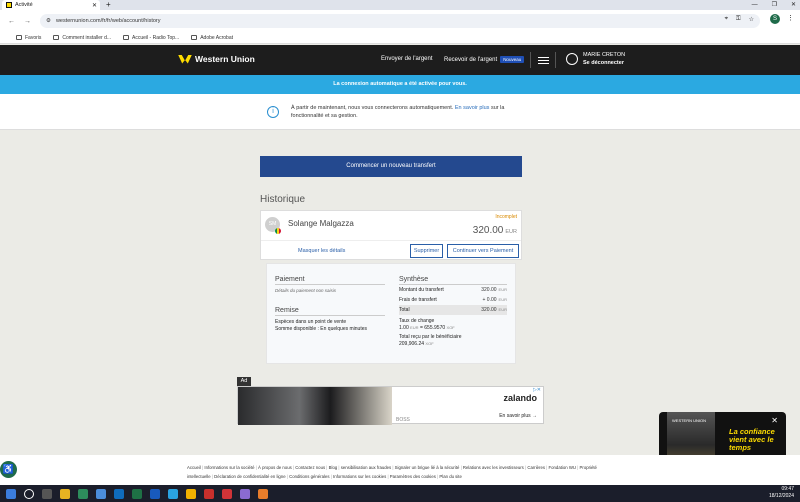  I want to click on forward-icon: →, so click(28, 21).